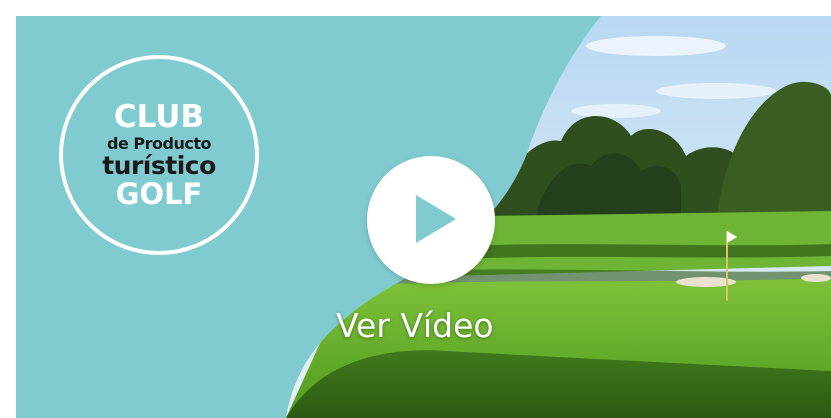 The image size is (831, 418). I want to click on club-golf-logo: CLUB de Producto turístico GOLF, so click(159, 155).